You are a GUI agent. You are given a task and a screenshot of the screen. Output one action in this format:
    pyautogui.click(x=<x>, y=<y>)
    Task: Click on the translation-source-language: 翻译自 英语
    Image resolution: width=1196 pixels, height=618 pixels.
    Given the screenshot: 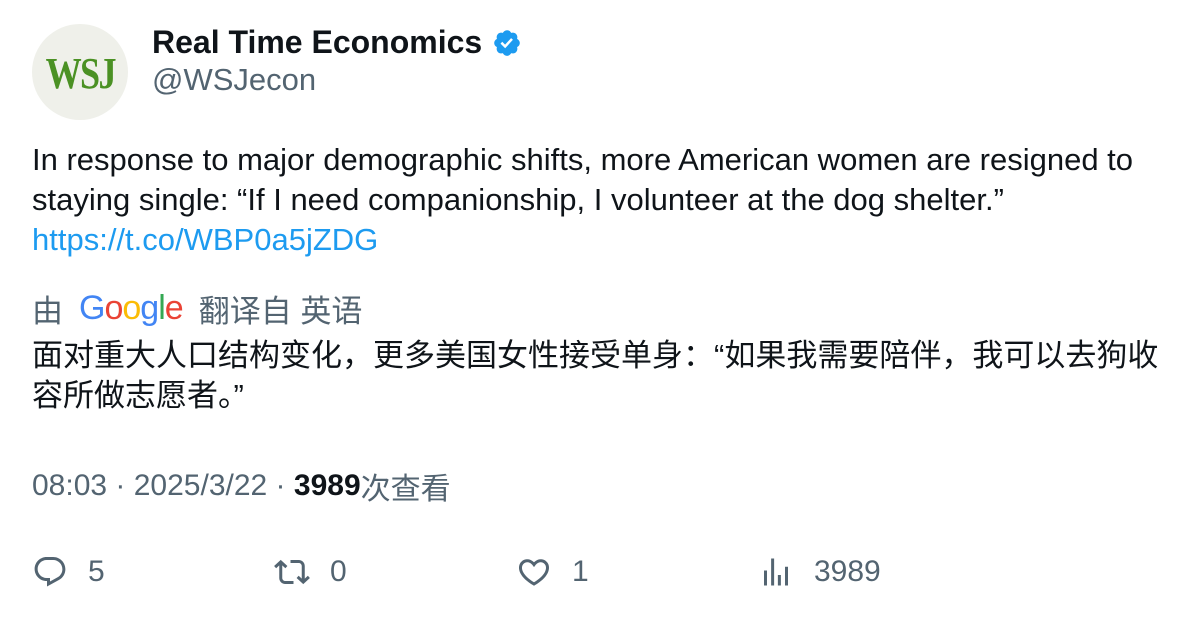 What is the action you would take?
    pyautogui.click(x=280, y=311)
    